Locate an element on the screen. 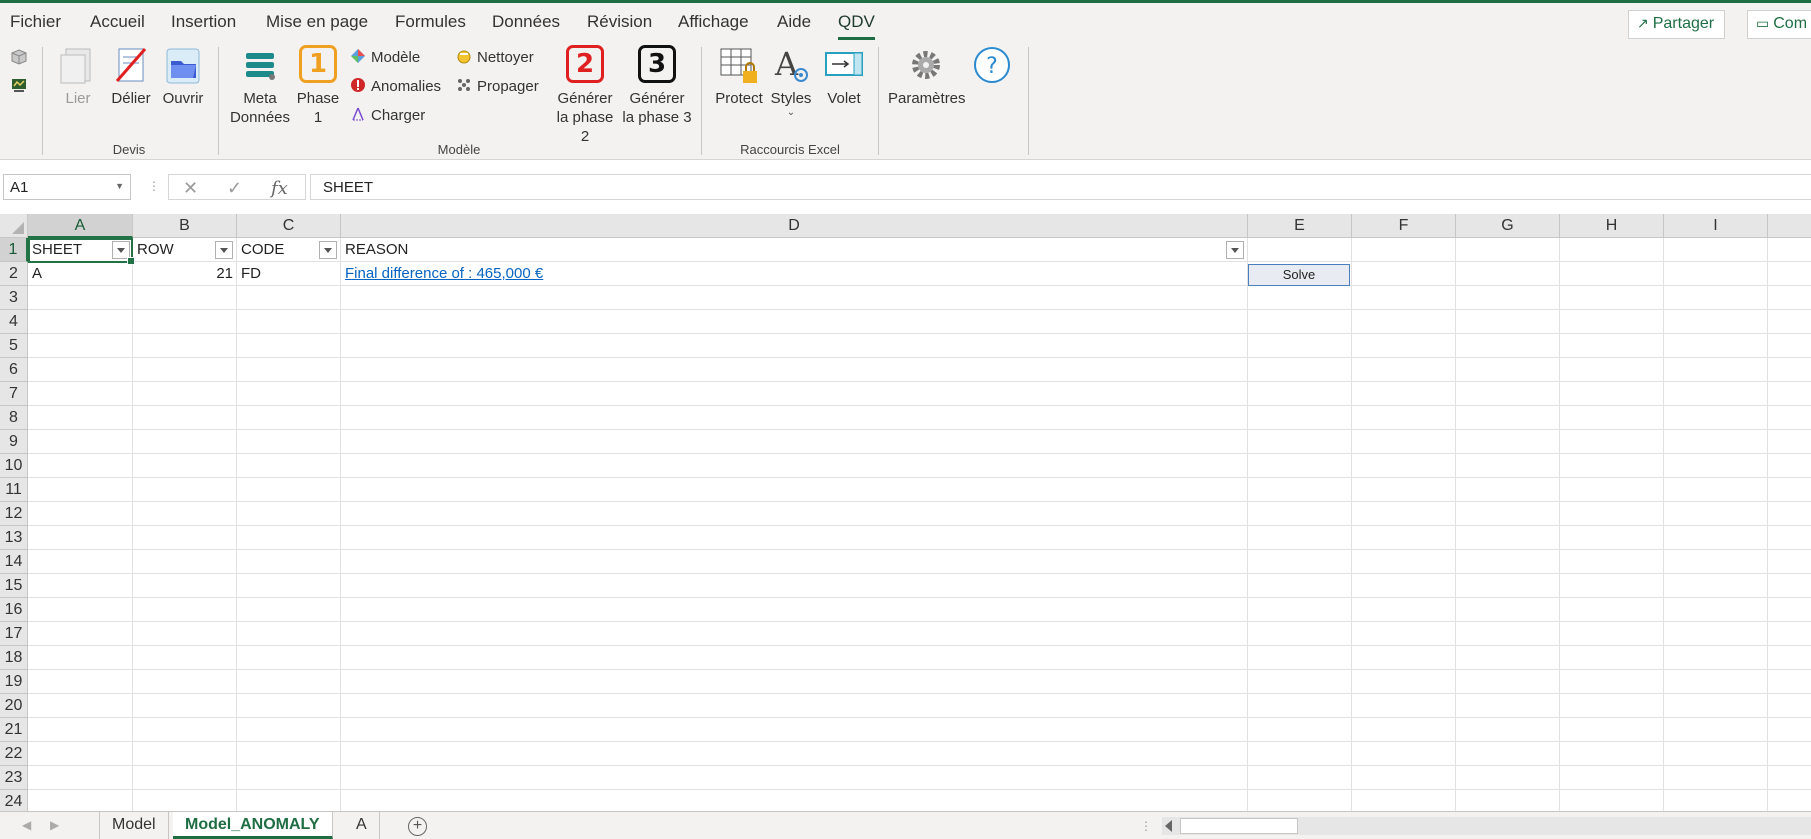  row-header: 14 is located at coordinates (14, 562).